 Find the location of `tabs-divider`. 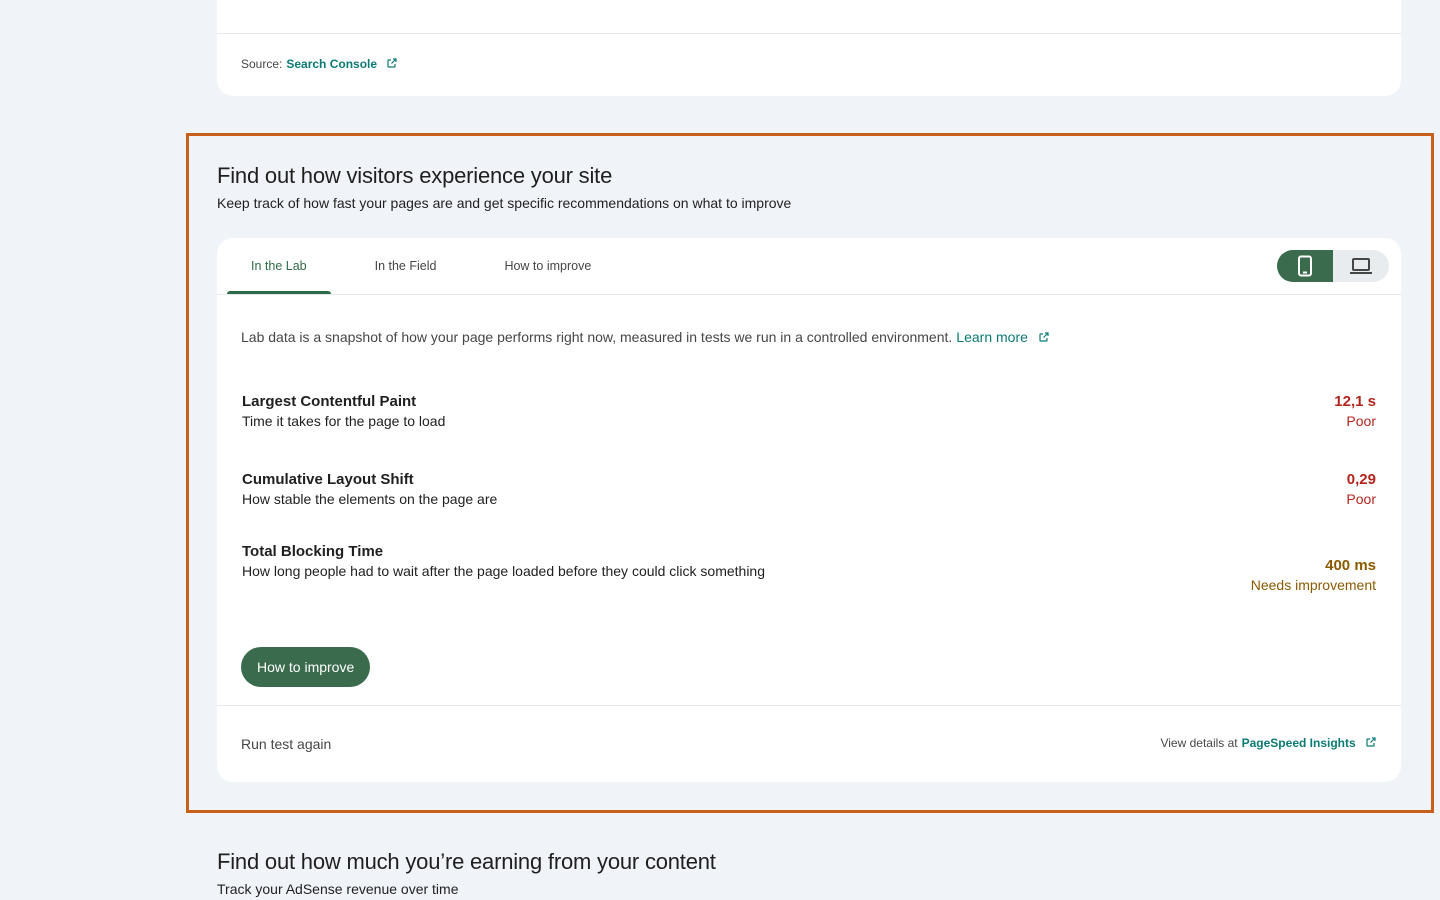

tabs-divider is located at coordinates (809, 294).